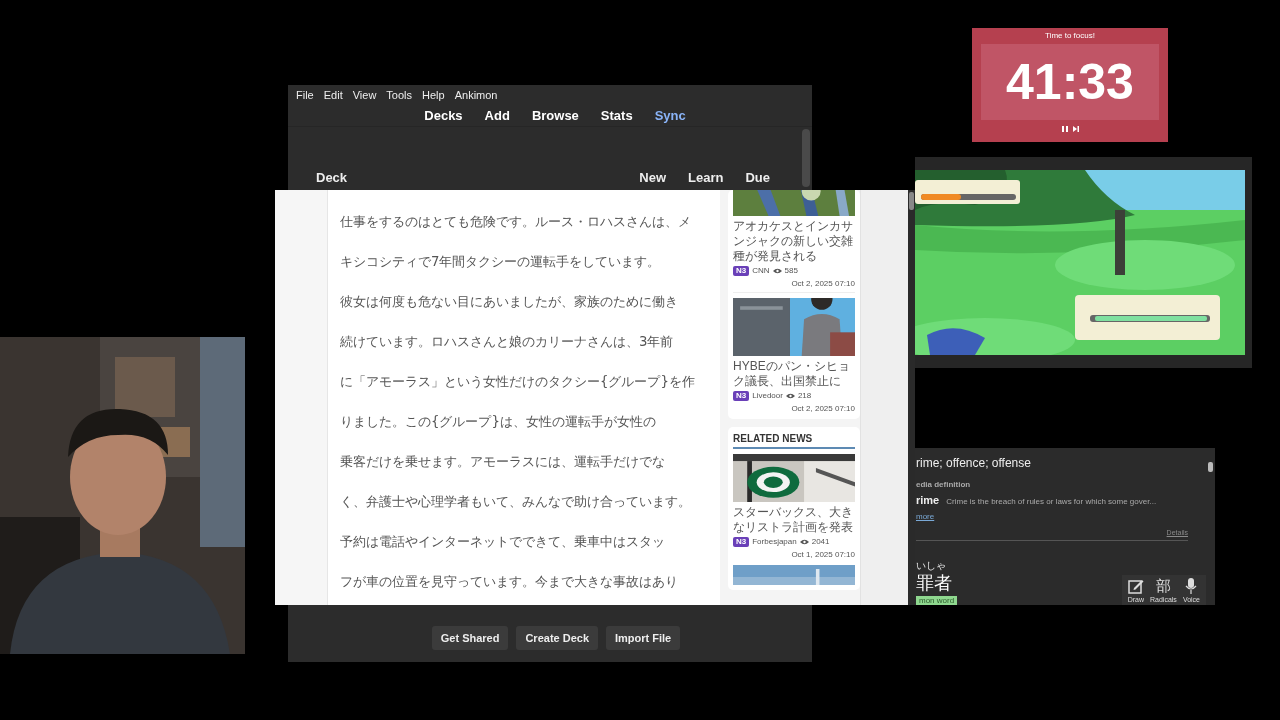  Describe the element at coordinates (507, 342) in the screenshot. I see `article-line: 続けています。ロハスさんと娘のカリーナさんは、3年前` at that location.